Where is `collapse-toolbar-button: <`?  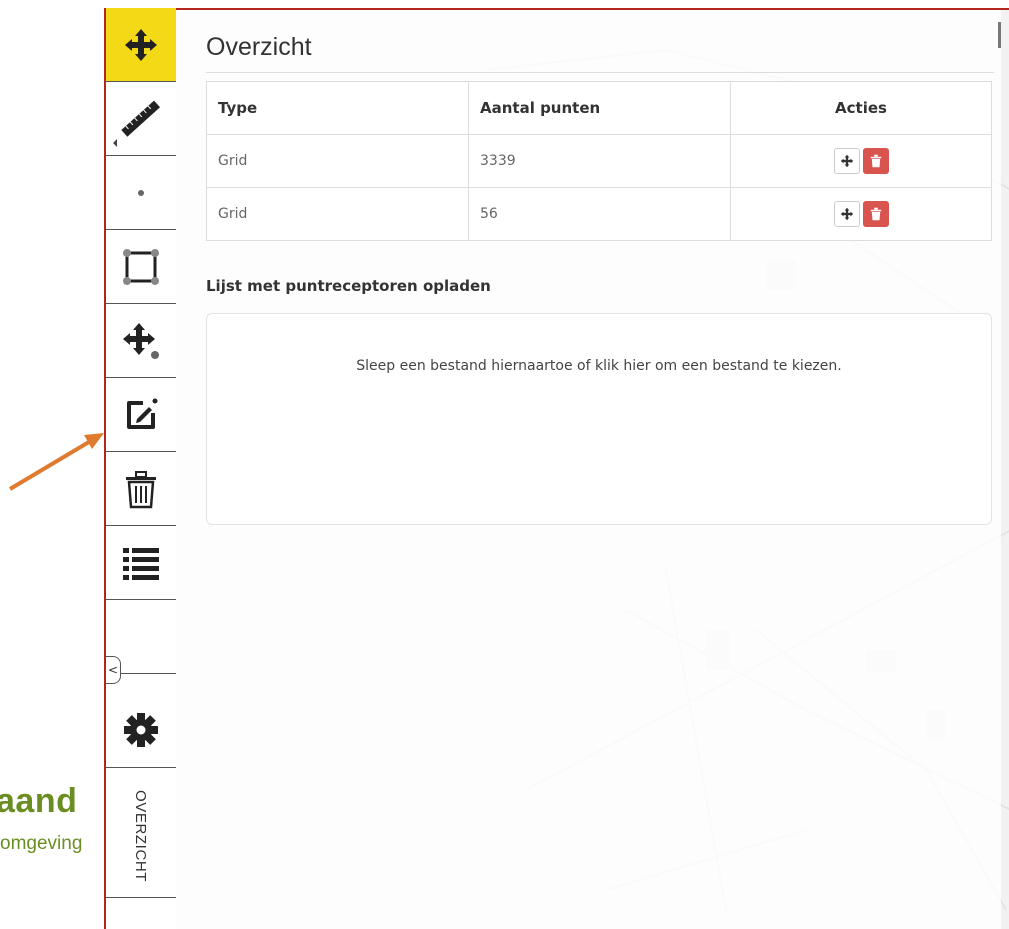
collapse-toolbar-button: < is located at coordinates (113, 670).